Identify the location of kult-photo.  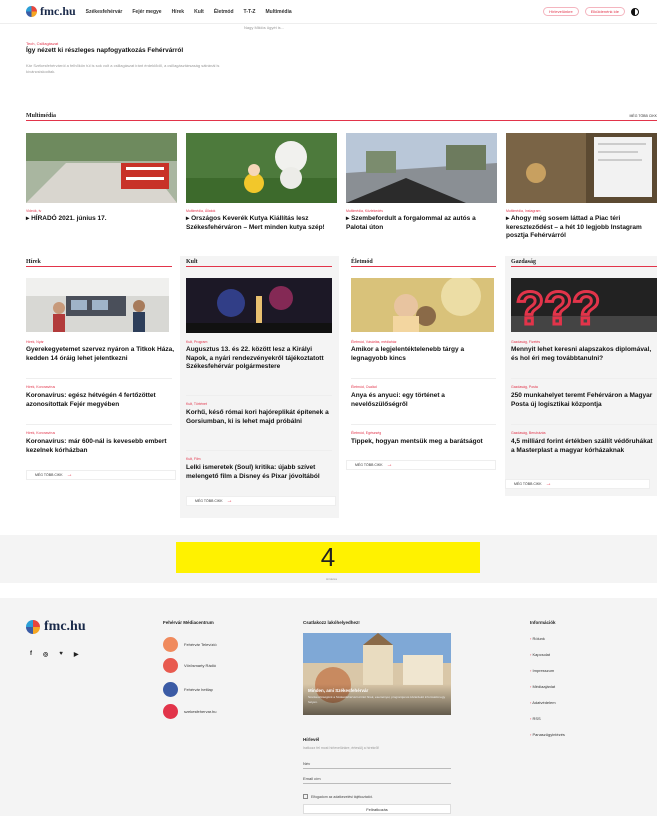
(259, 305).